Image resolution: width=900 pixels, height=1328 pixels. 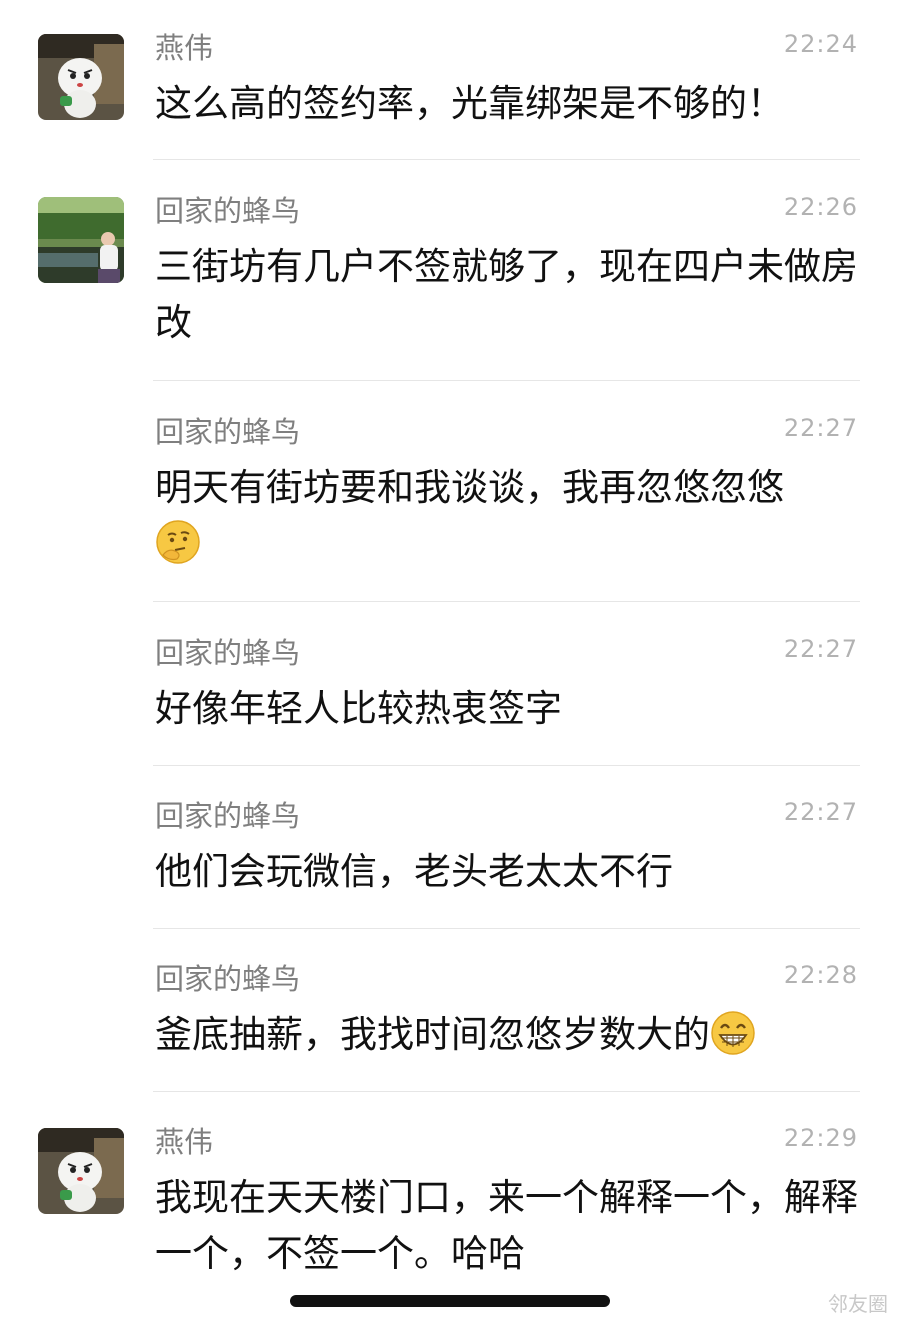 I want to click on message-time: 22:26, so click(x=820, y=207).